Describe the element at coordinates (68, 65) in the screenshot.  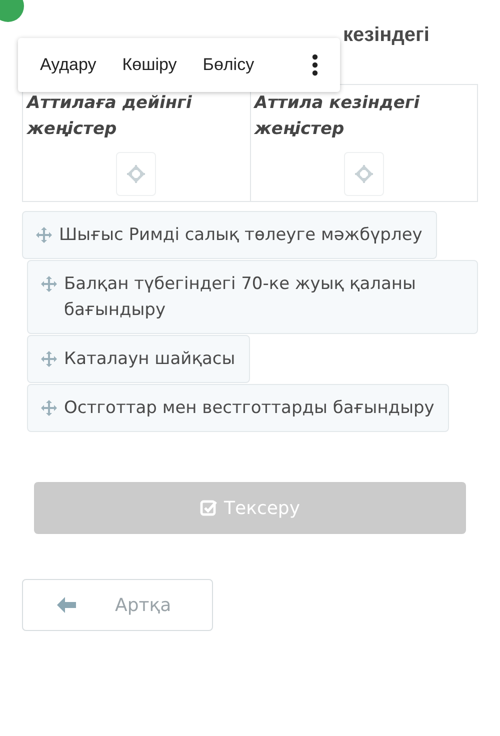
I see `menu-item: Аудару` at that location.